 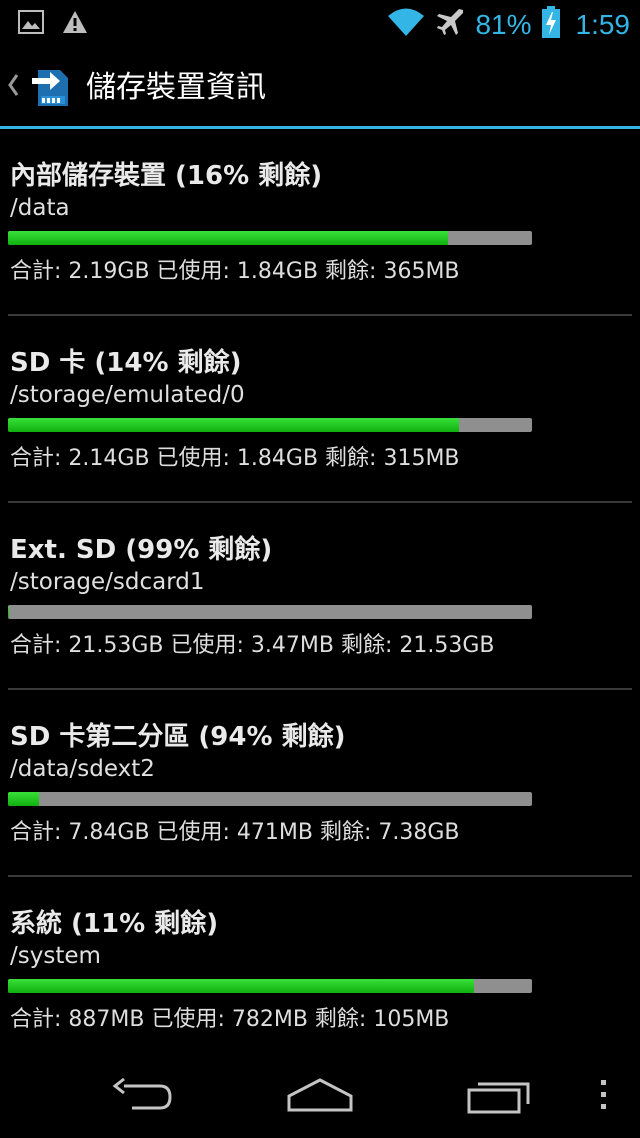 I want to click on storage-path: /storage/sdcard1, so click(x=107, y=582).